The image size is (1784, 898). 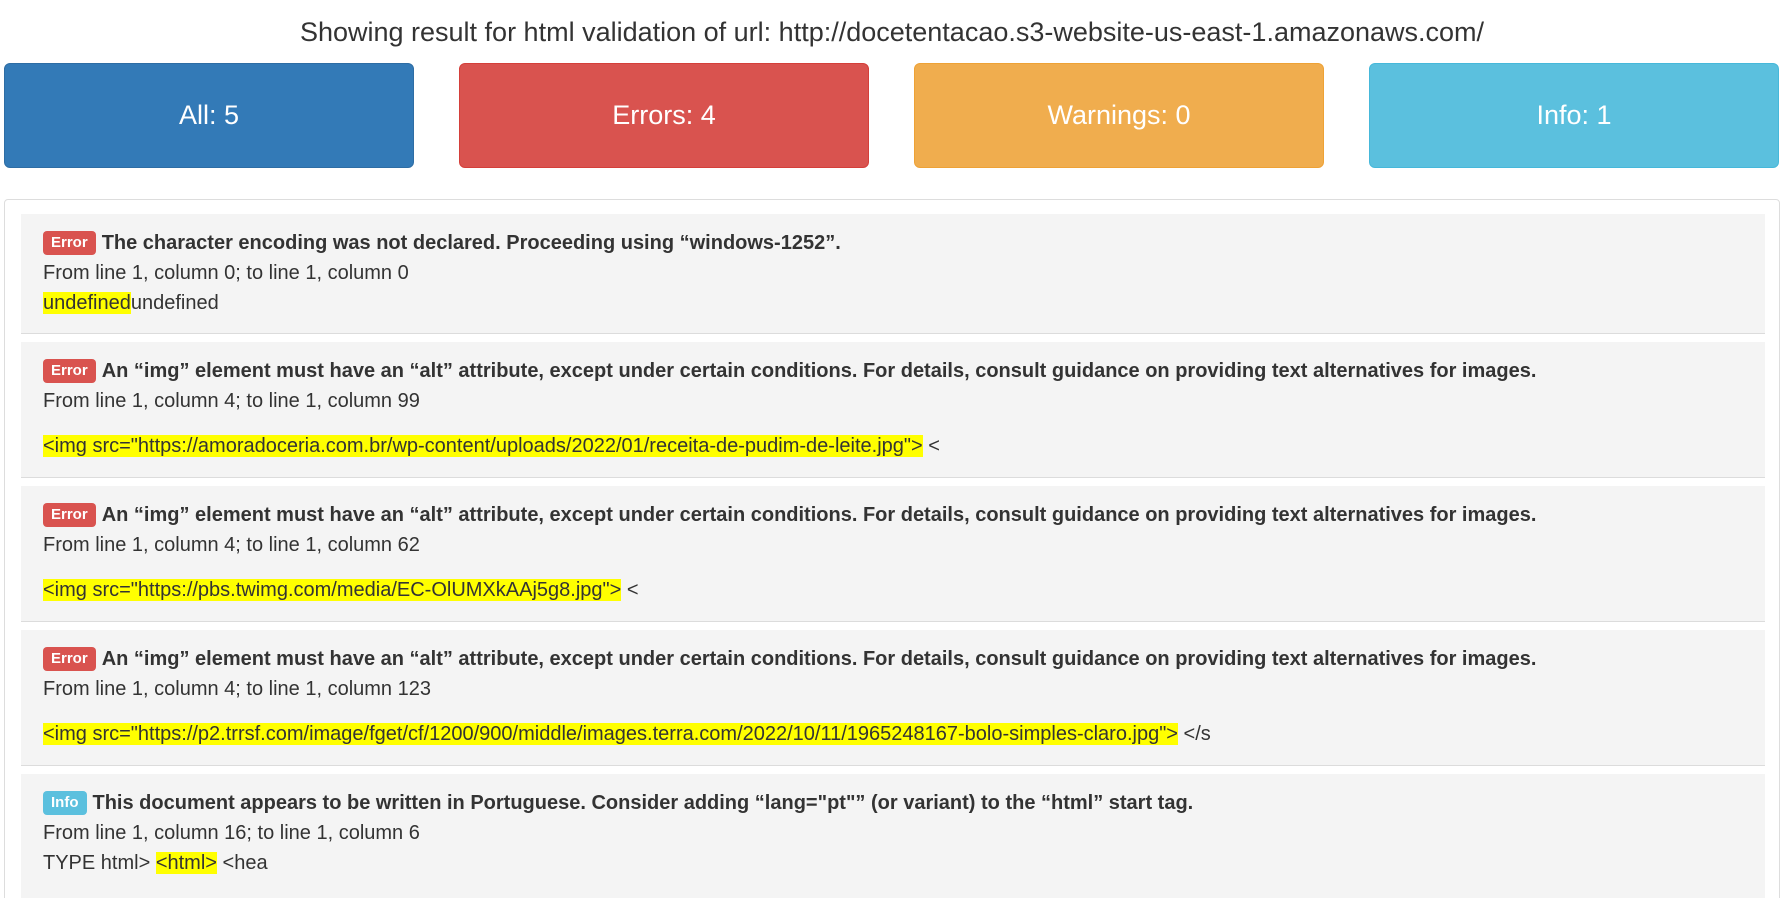 I want to click on filter-errors-button: Errors: 4, so click(x=664, y=115).